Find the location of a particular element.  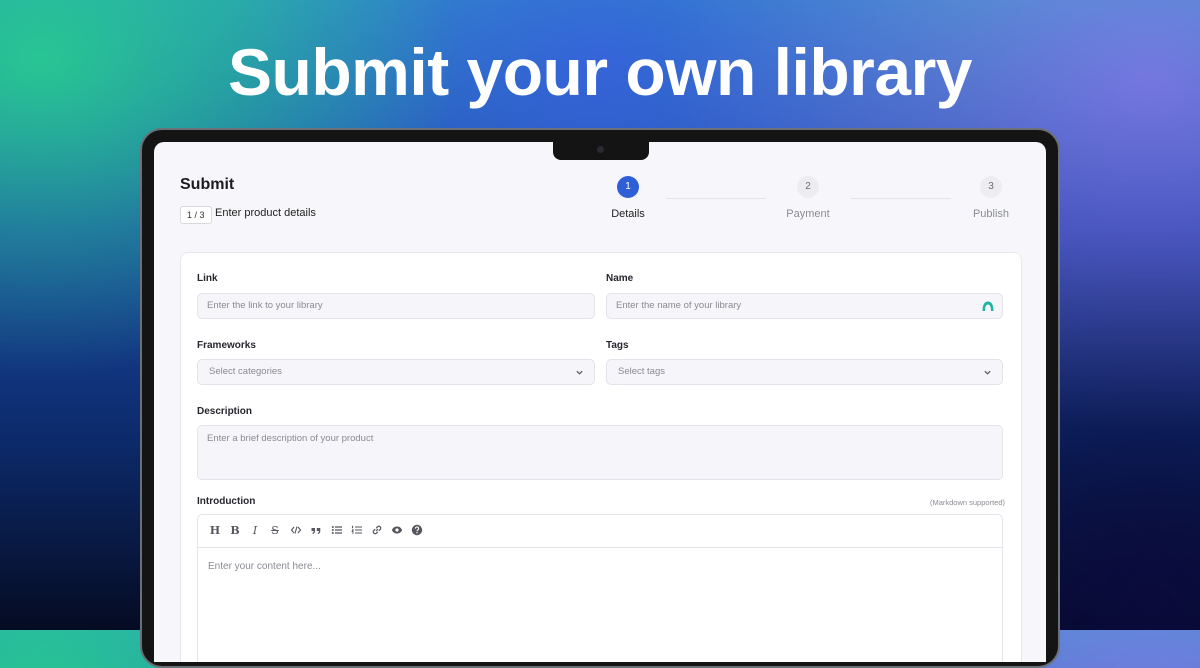

step-1-label: Details is located at coordinates (628, 214).